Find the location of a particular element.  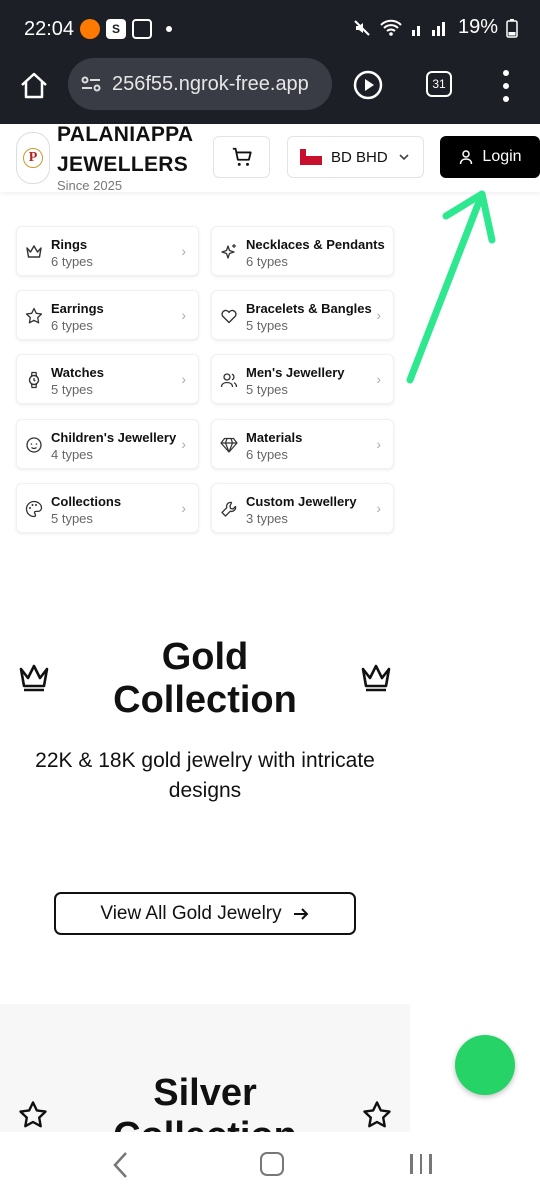

notification-icons: S is located at coordinates (126, 29).